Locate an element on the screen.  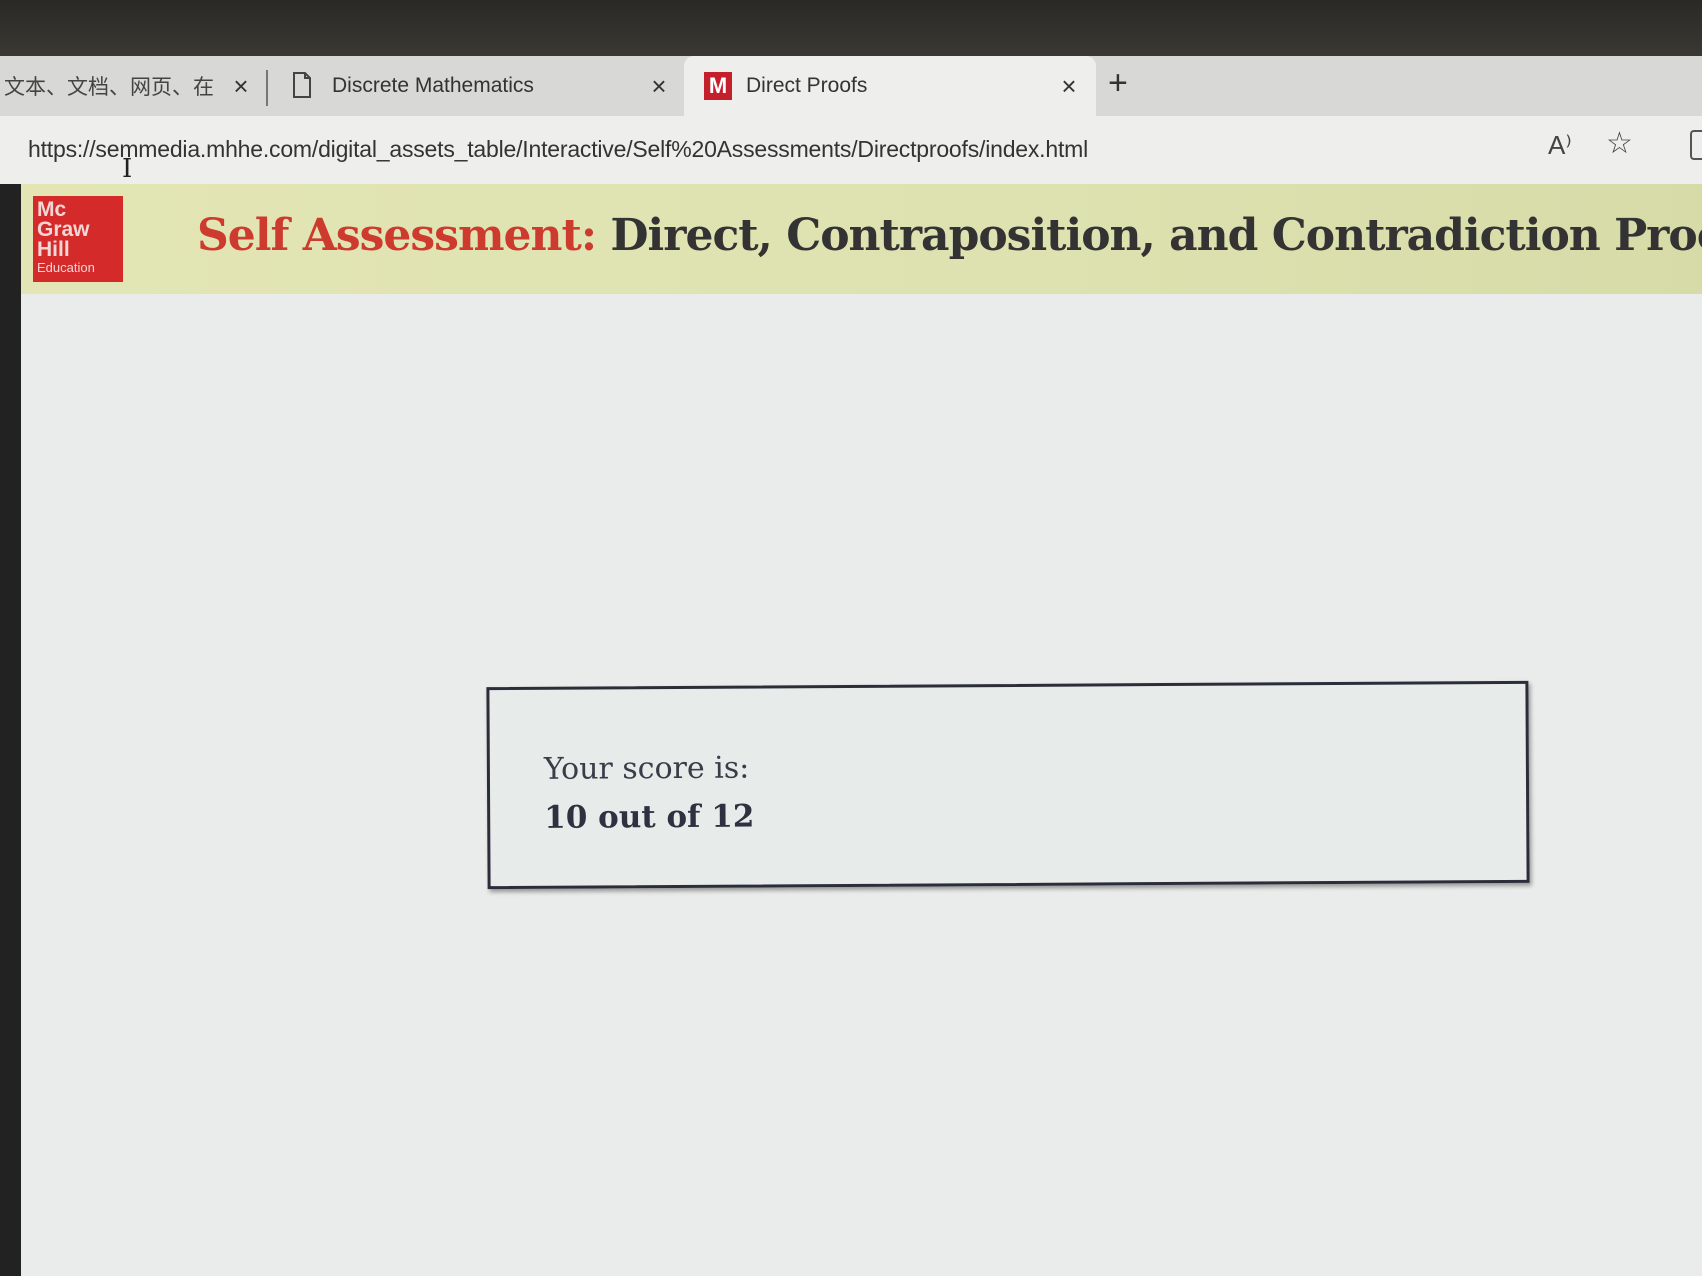
score-label: Your score is: is located at coordinates (646, 768).